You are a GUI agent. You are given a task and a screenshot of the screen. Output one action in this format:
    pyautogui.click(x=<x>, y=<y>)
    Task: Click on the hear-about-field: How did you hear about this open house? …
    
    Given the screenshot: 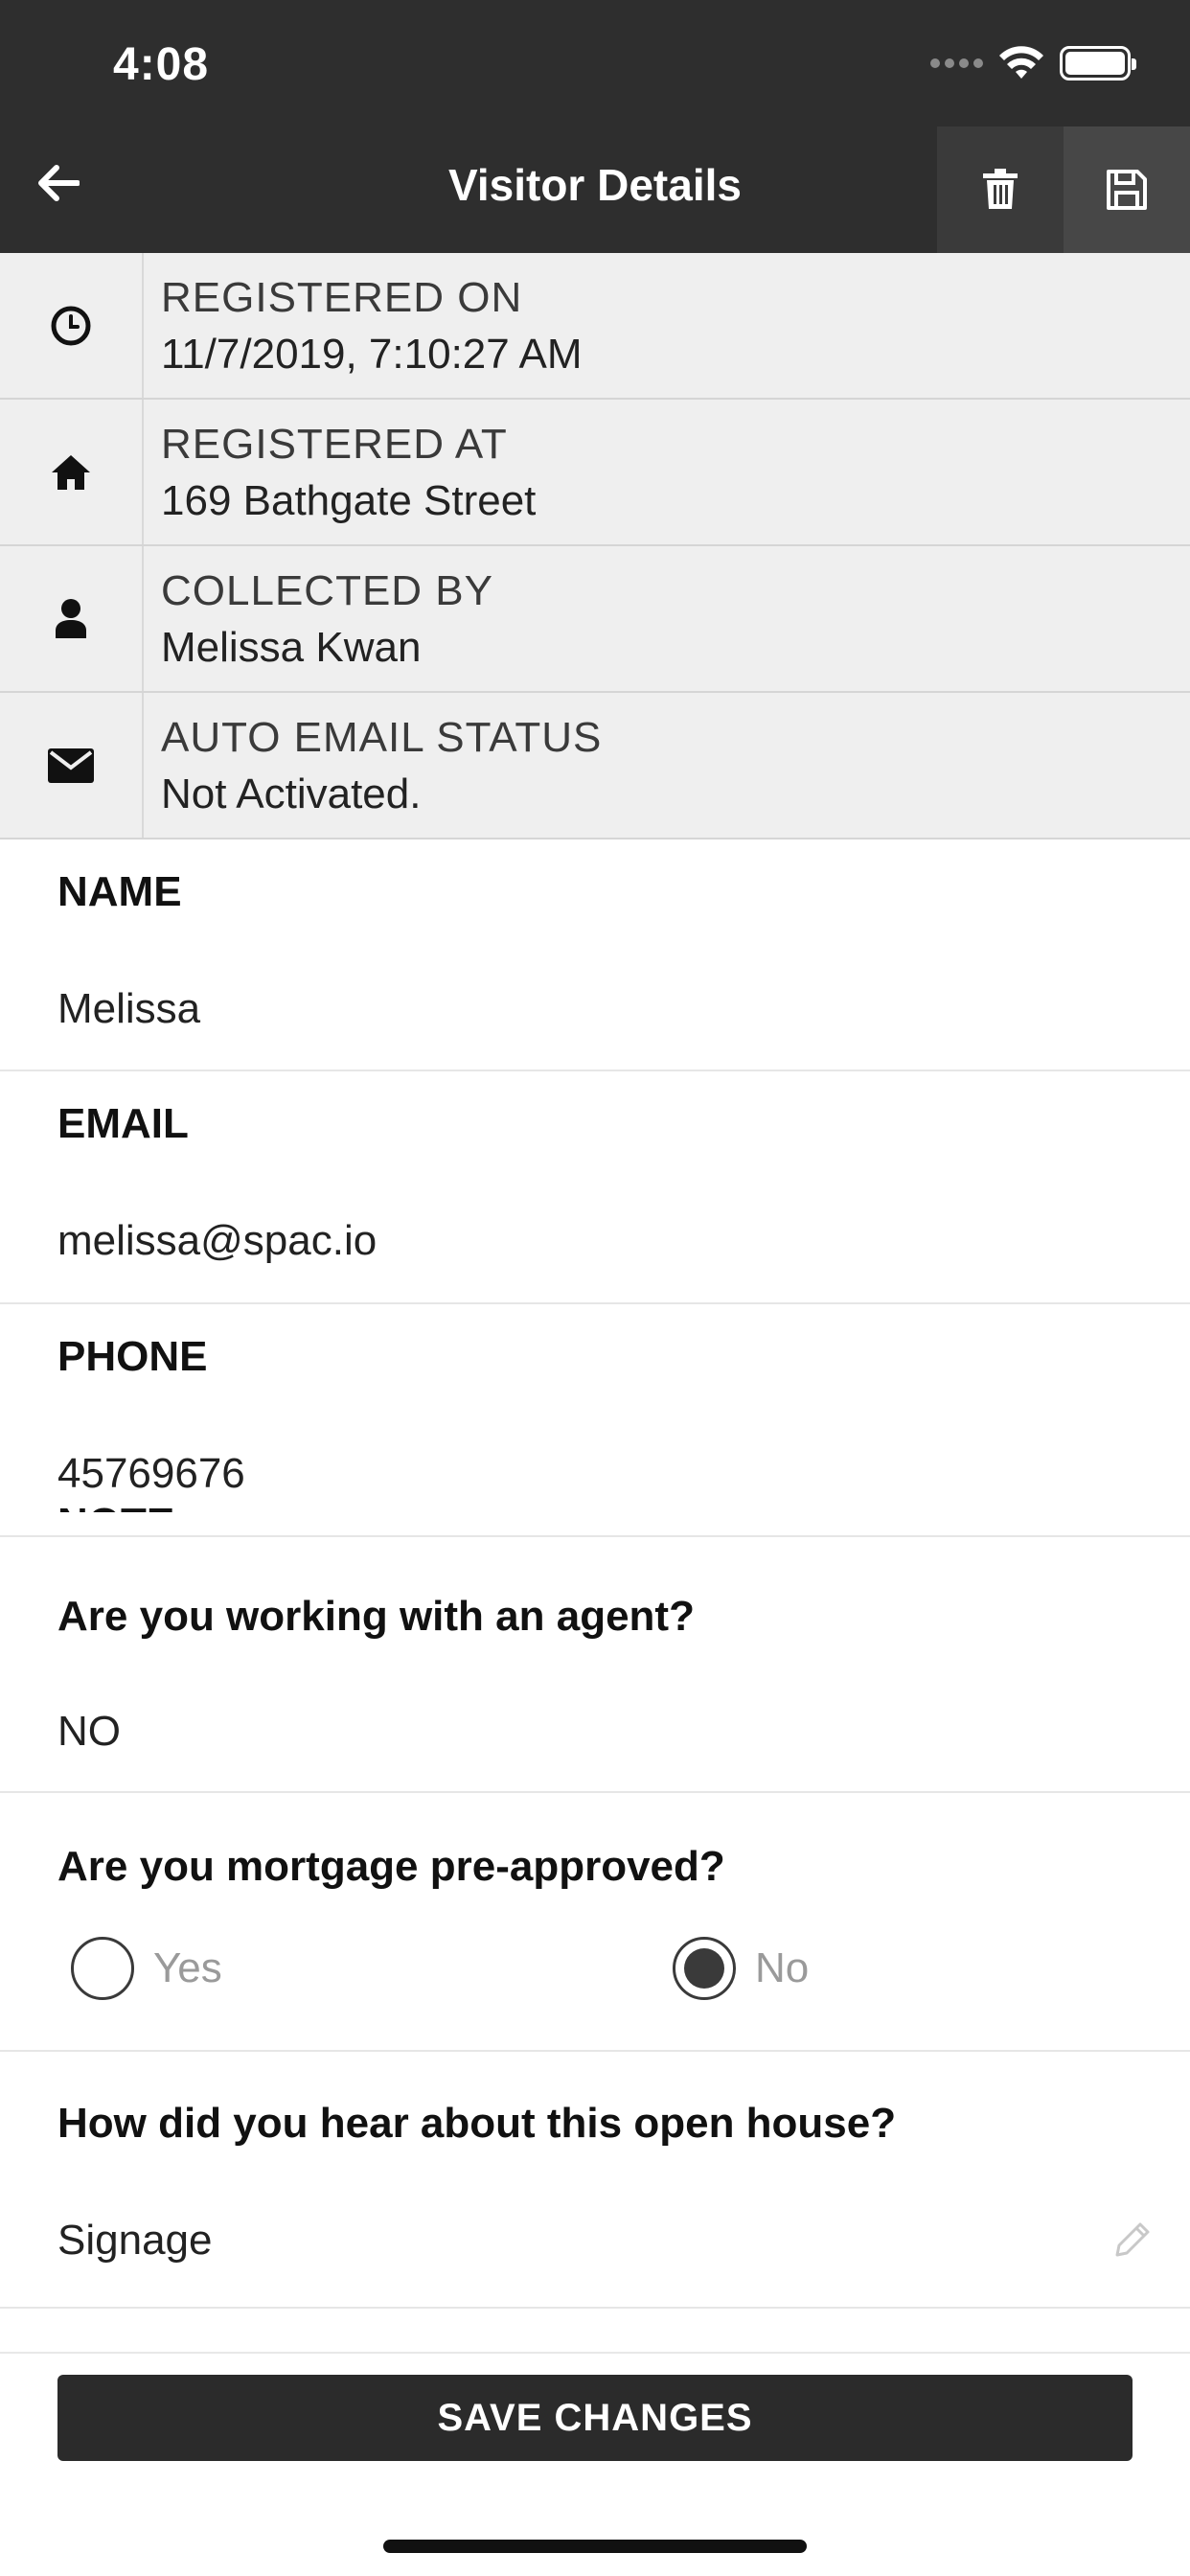 What is the action you would take?
    pyautogui.click(x=595, y=2180)
    